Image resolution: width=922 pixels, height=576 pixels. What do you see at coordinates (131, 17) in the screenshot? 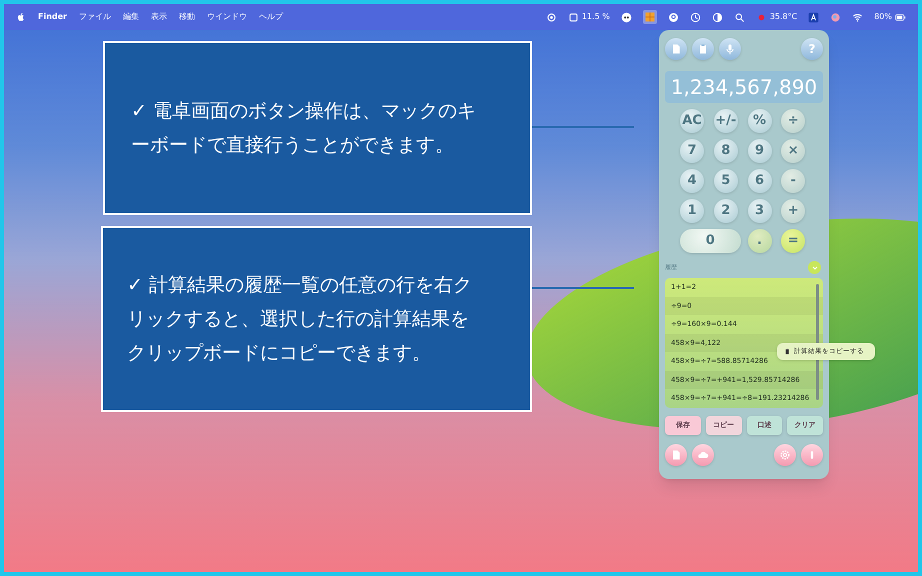
I see `menu-item: 編集` at bounding box center [131, 17].